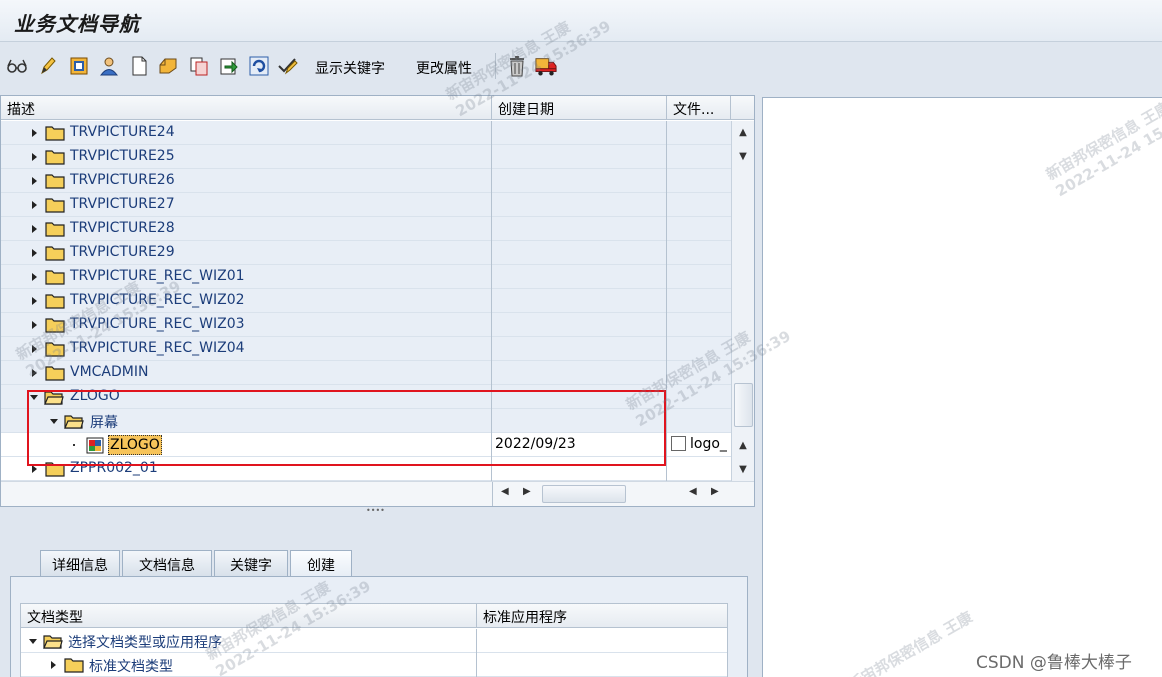 The image size is (1162, 677). Describe the element at coordinates (366, 133) in the screenshot. I see `tree-row: TRVPICTURE24` at that location.